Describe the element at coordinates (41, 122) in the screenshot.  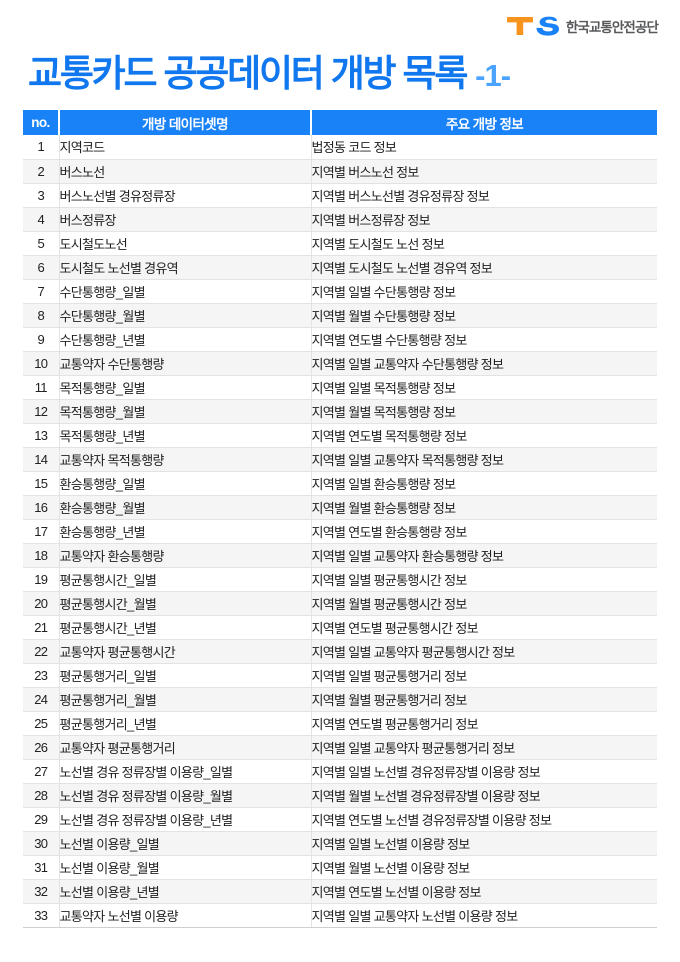
I see `column-header-no: no.` at that location.